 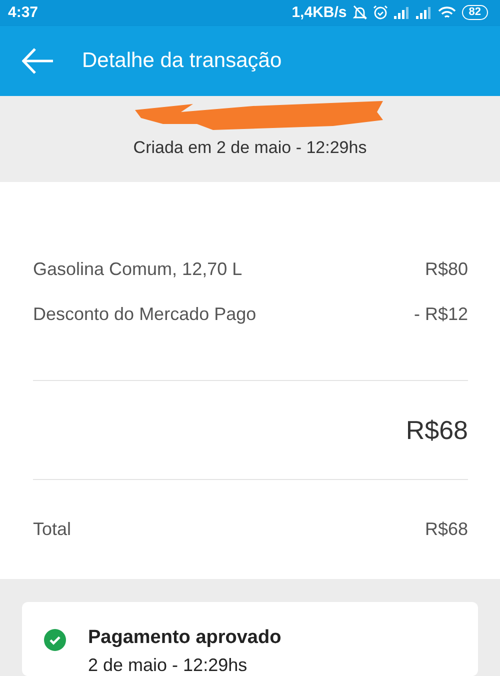 I want to click on status-time: 4:37, so click(x=24, y=13).